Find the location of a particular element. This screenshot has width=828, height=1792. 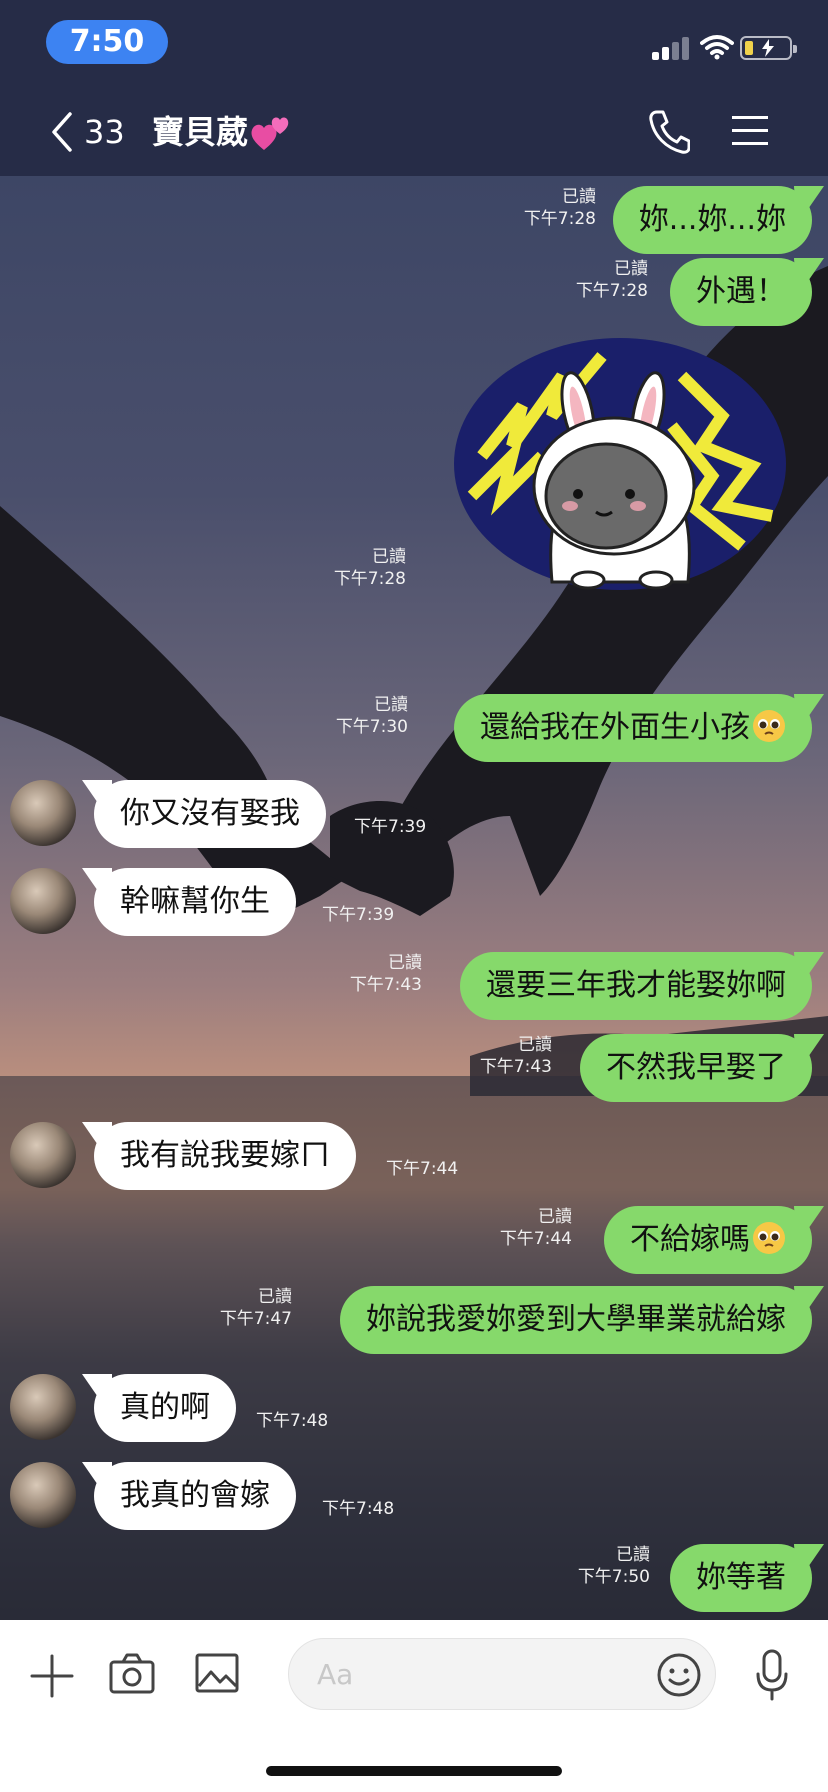

back-chevron-icon is located at coordinates (61, 132).